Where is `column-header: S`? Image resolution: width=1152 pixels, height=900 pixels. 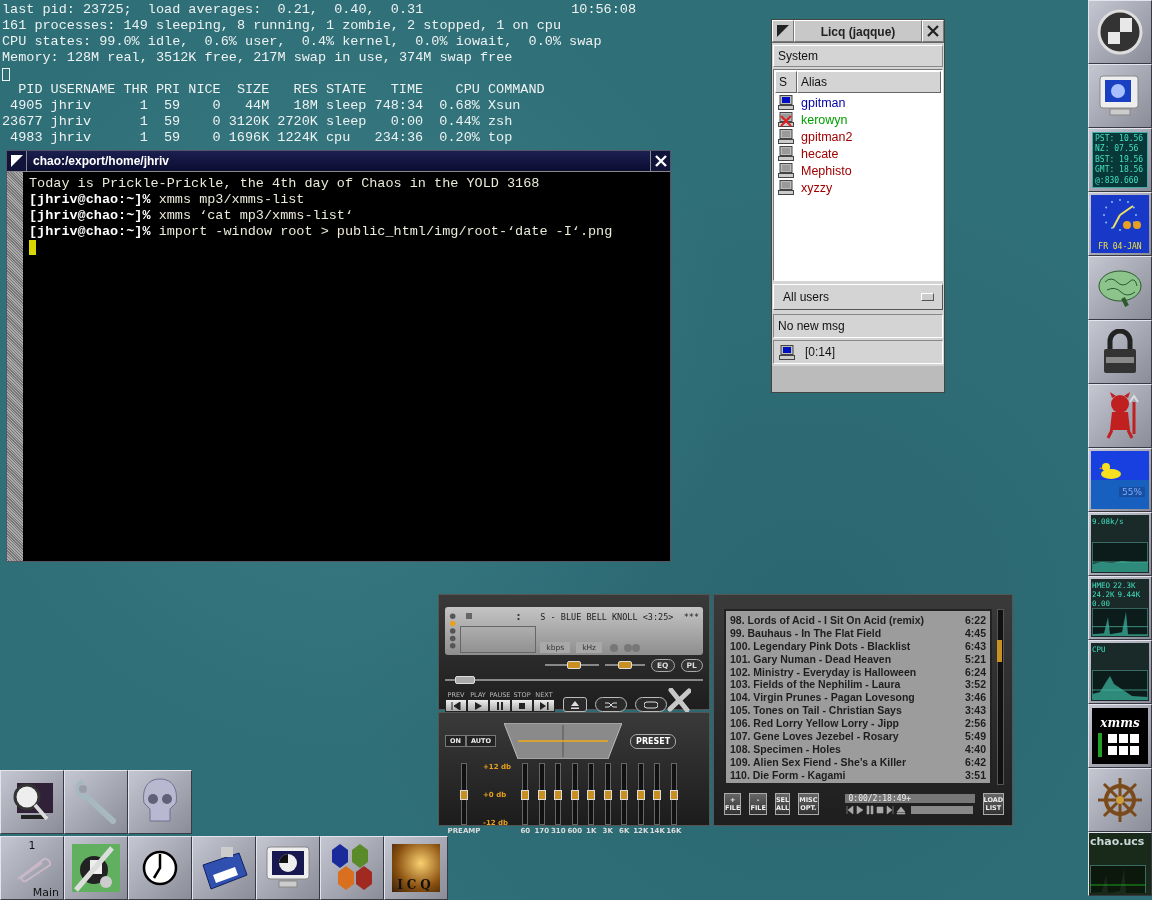
column-header: S is located at coordinates (786, 82).